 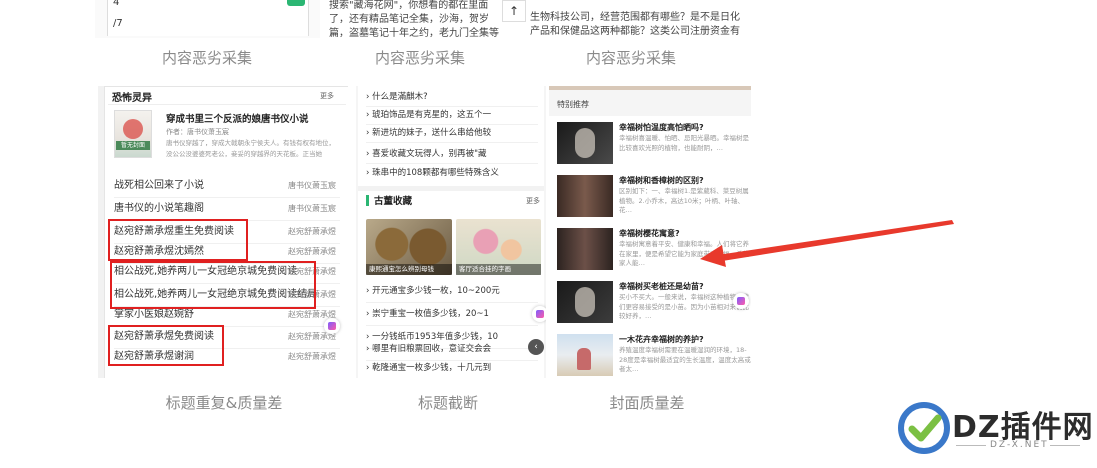 What do you see at coordinates (649, 233) in the screenshot?
I see `item-title: 幸福树樱花寓意?` at bounding box center [649, 233].